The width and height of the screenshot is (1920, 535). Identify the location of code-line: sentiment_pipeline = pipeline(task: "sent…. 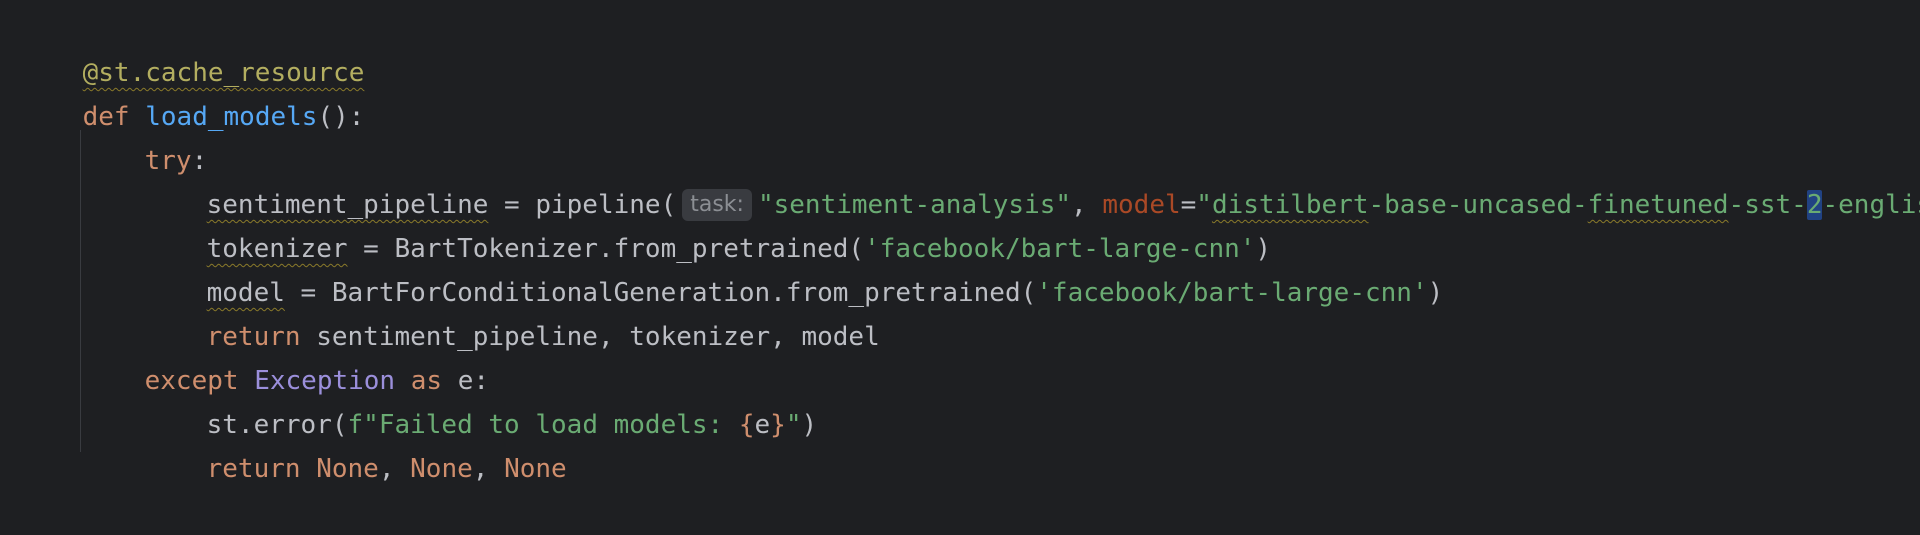
(1032, 180).